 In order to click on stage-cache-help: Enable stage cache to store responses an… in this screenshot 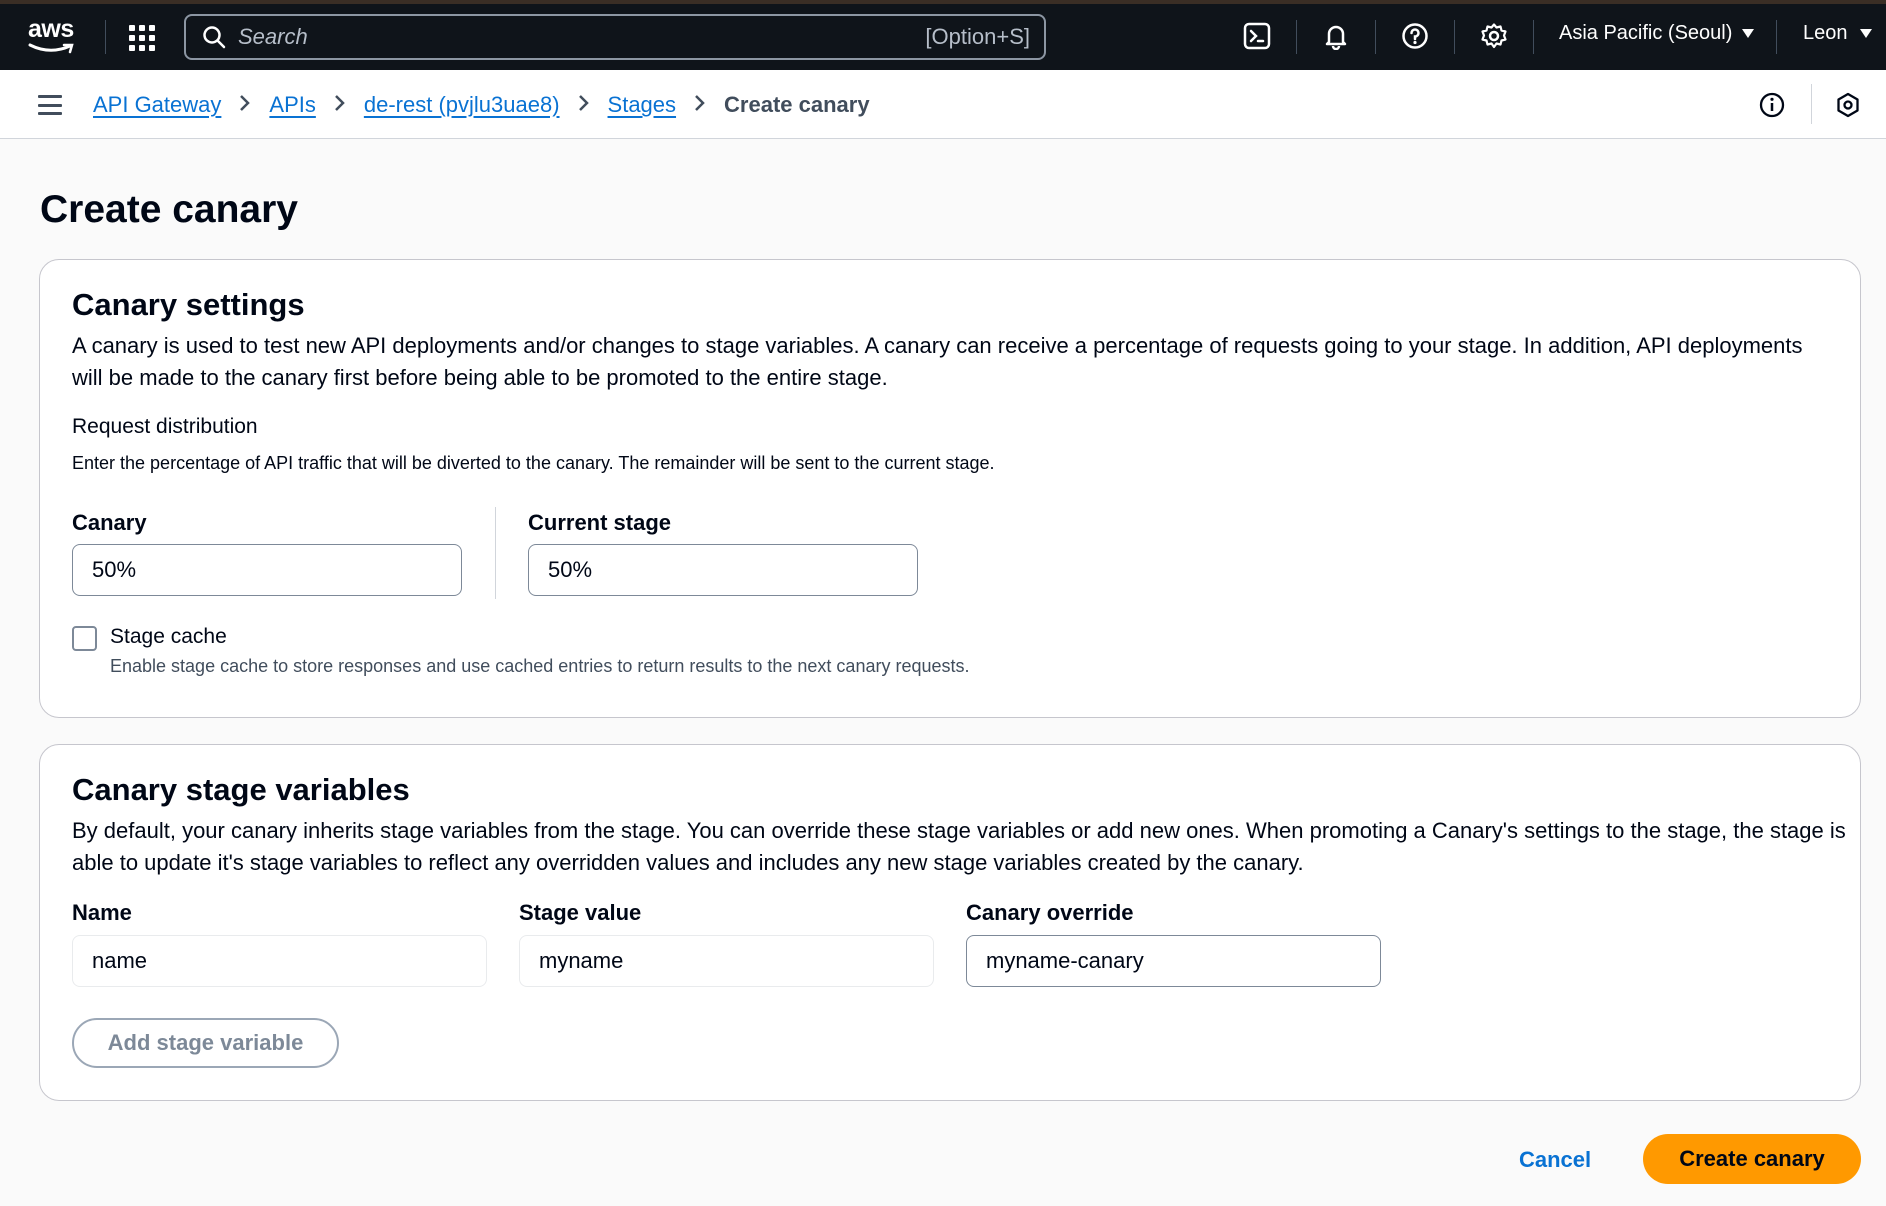, I will do `click(540, 666)`.